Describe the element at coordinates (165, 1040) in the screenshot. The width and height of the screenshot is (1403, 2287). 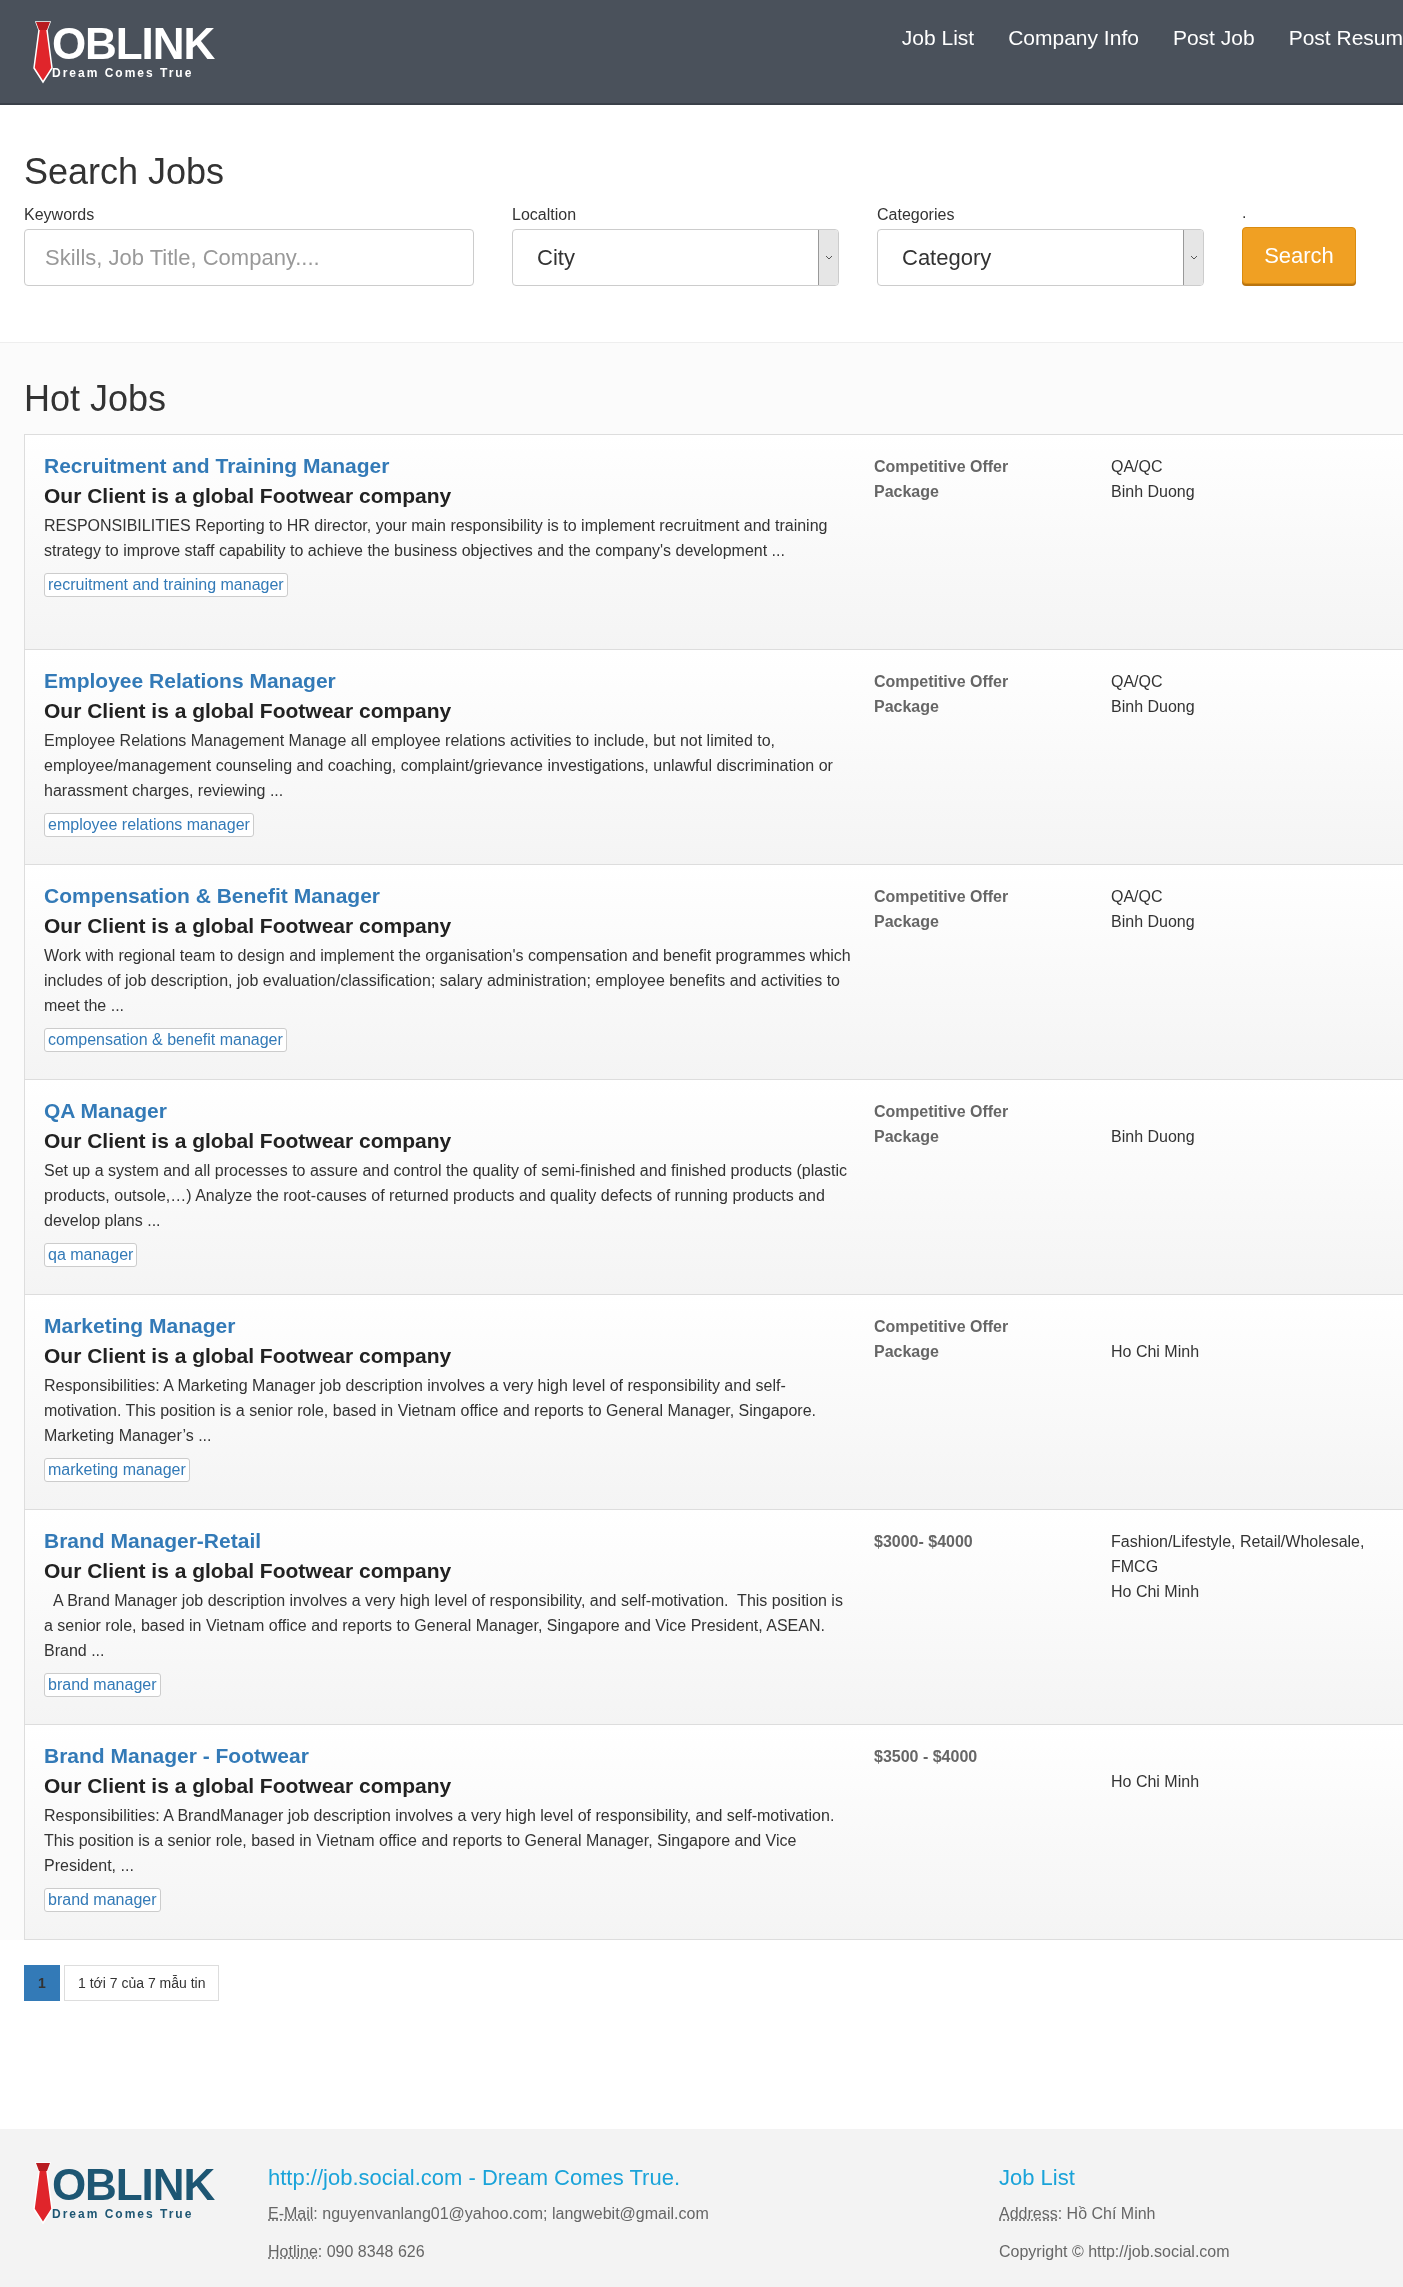
I see `job-tag: compensation & benefit manager` at that location.